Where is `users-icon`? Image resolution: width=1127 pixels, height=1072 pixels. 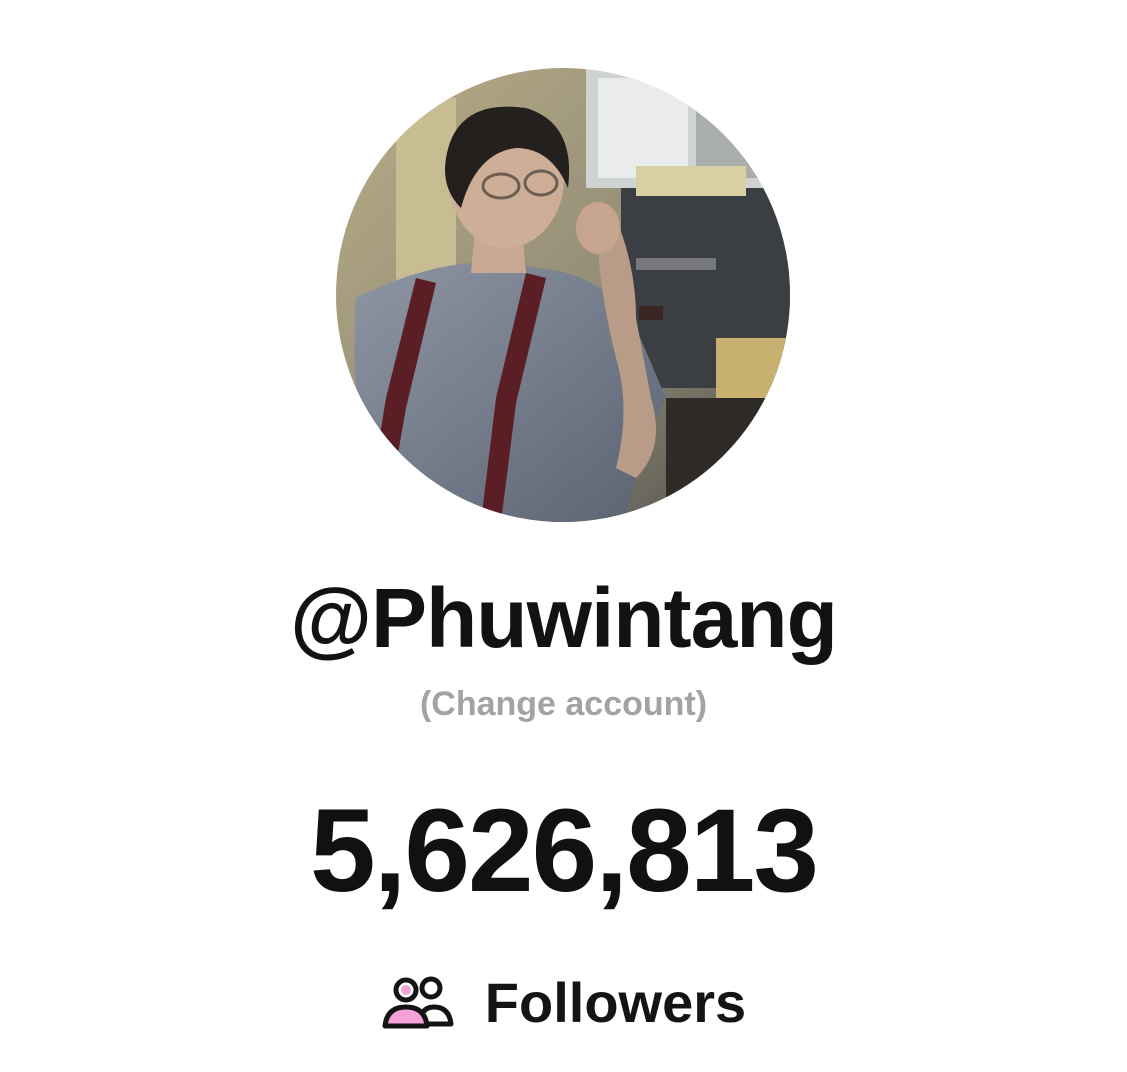 users-icon is located at coordinates (418, 1002).